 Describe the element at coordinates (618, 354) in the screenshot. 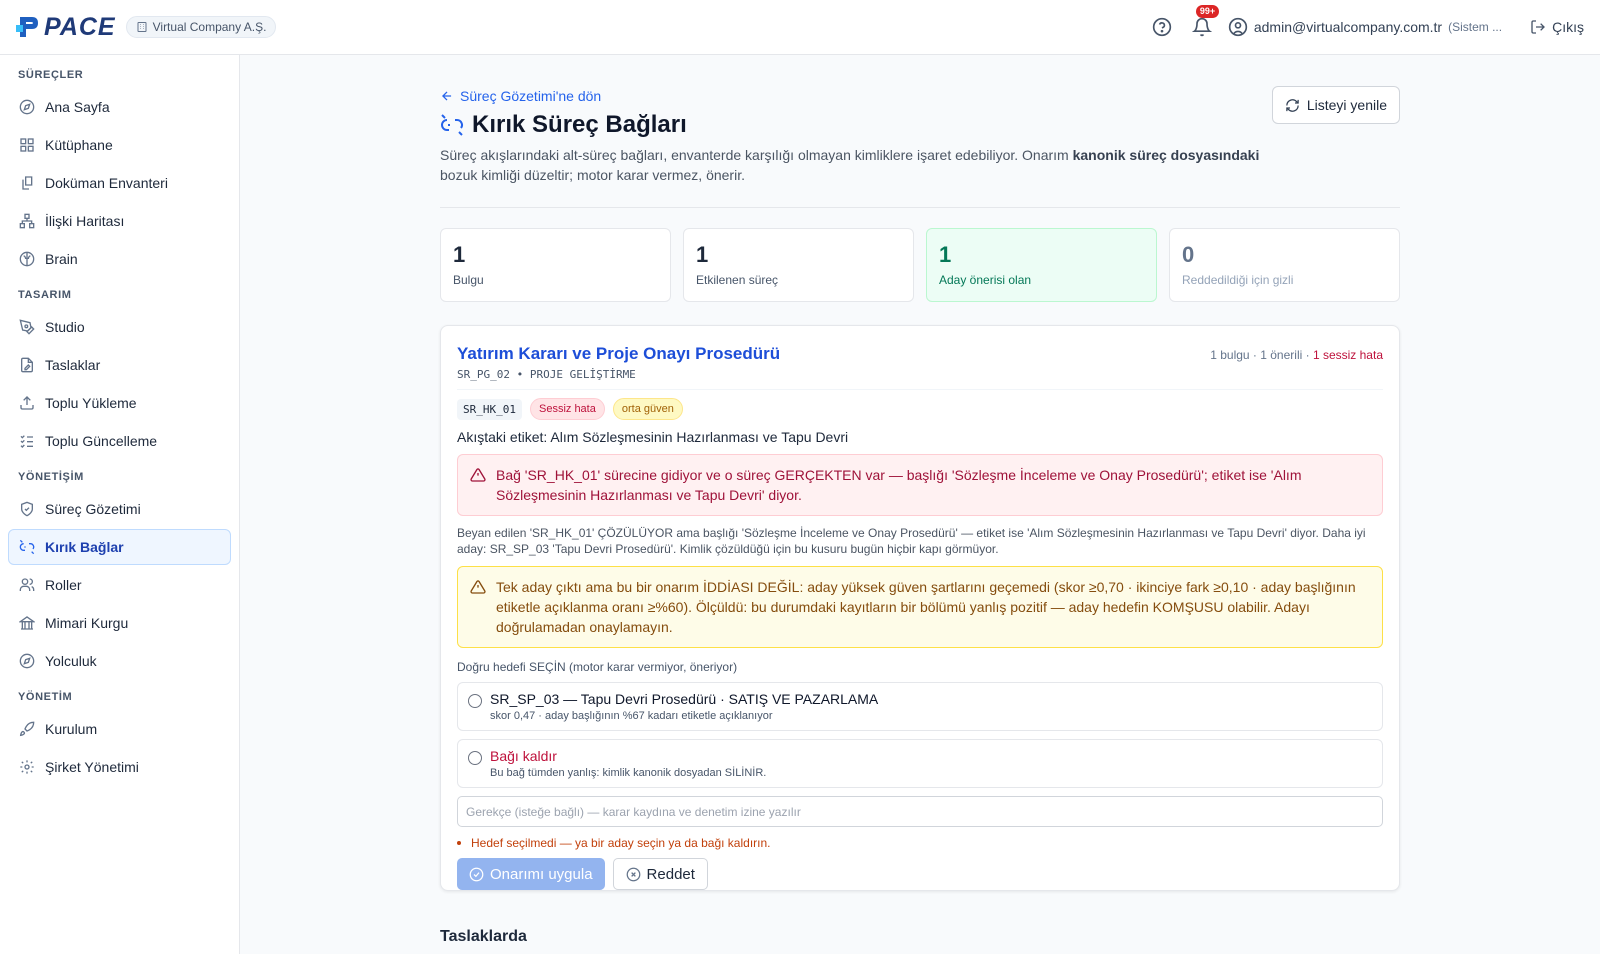

I see `finding-process-title: Yatırım Kararı ve Proje Onayı Prosedürü` at that location.